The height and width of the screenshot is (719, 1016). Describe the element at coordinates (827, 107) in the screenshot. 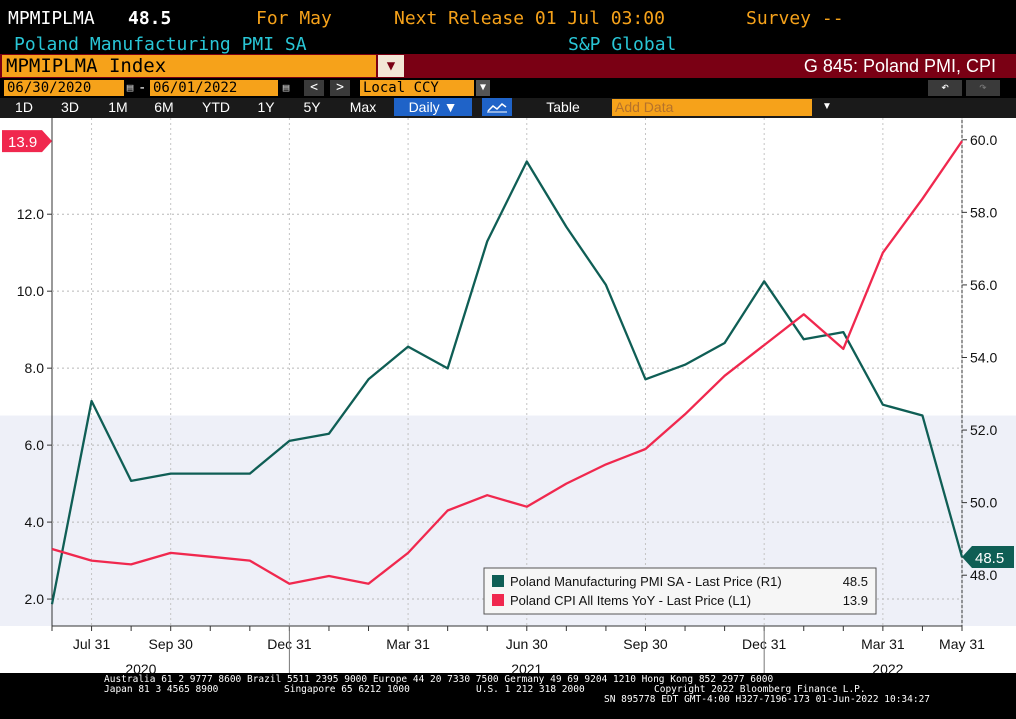

I see `add-data-dropdown-icon: ▼` at that location.